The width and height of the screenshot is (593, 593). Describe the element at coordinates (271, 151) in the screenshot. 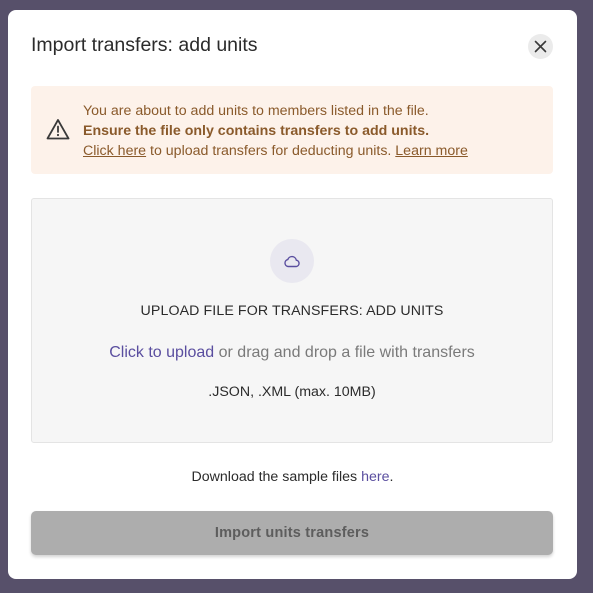

I see `alert-line-3-text: to upload transfers for deducting units.` at that location.